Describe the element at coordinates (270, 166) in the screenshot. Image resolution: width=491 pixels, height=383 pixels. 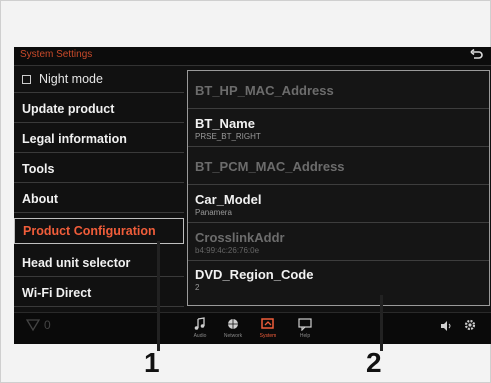
I see `config-name: BT_PCM_MAC_Address` at that location.